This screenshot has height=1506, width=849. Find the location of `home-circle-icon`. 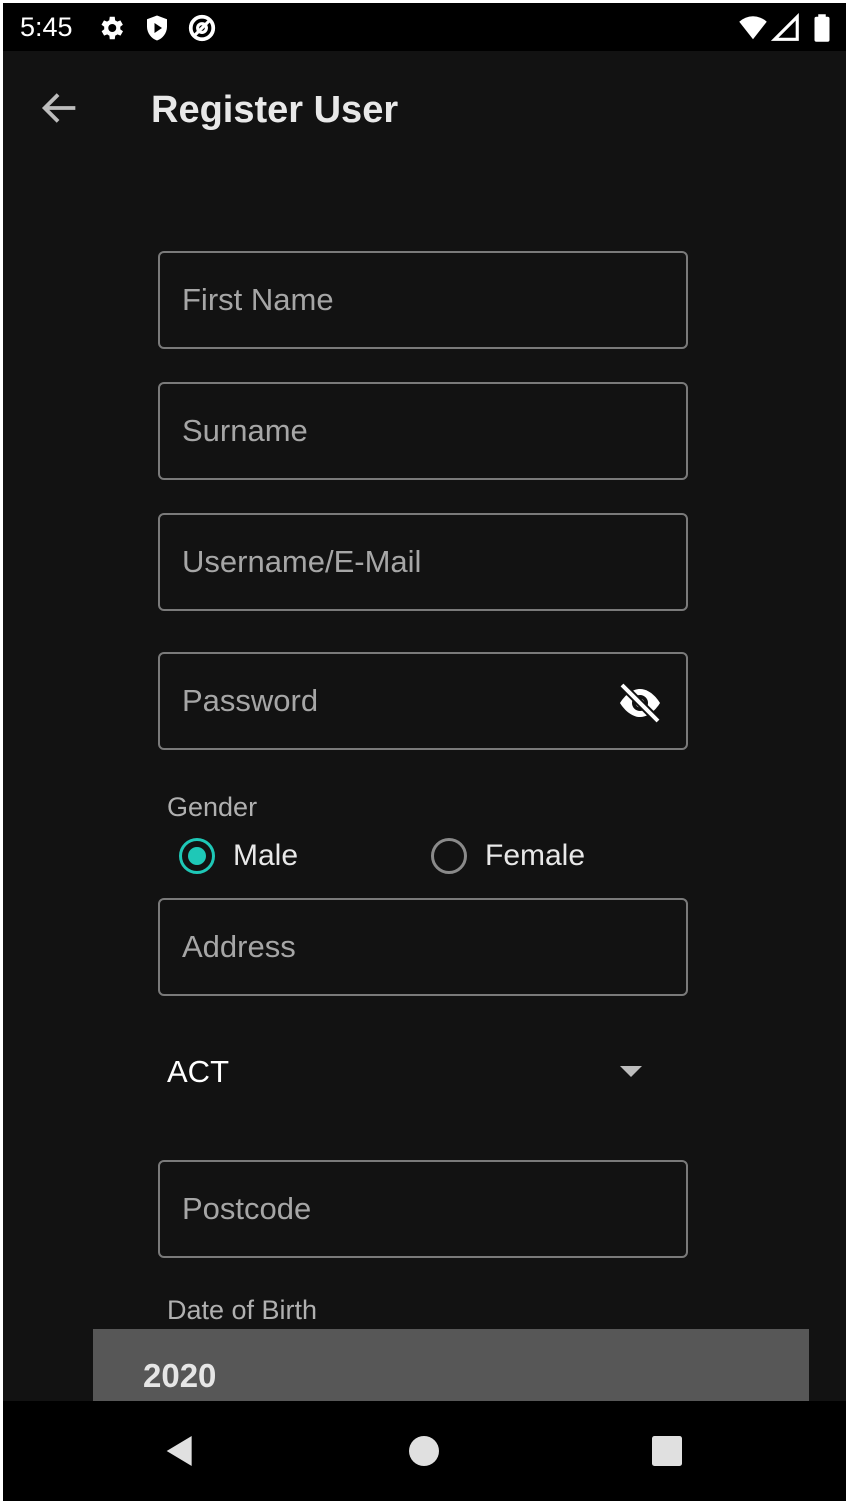

home-circle-icon is located at coordinates (424, 1451).